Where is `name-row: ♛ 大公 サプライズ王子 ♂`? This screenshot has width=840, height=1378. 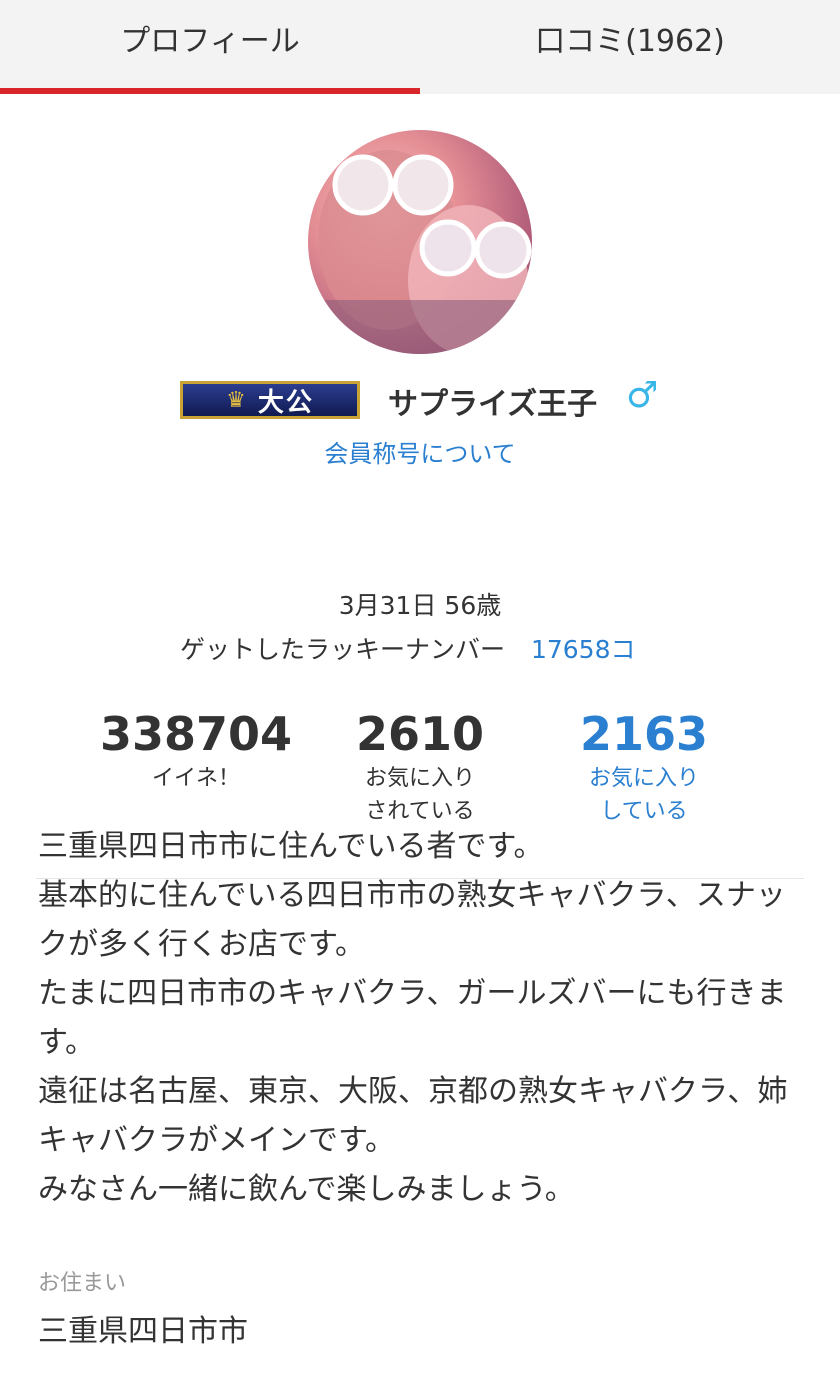
name-row: ♛ 大公 サプライズ王子 ♂ is located at coordinates (420, 398).